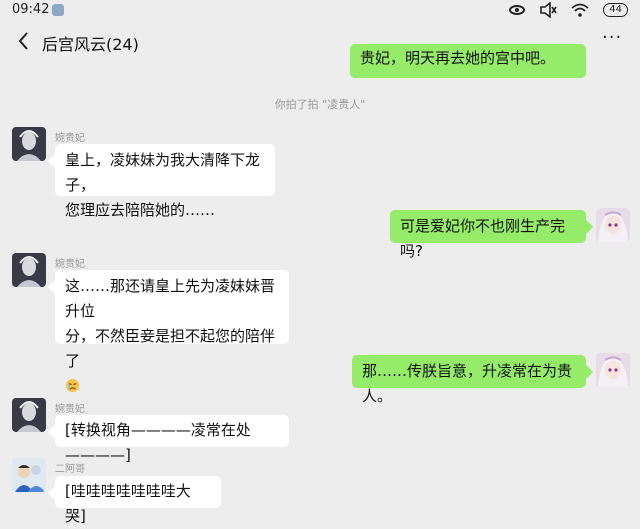 Image resolution: width=640 pixels, height=529 pixels. What do you see at coordinates (517, 10) in the screenshot?
I see `eye-icon` at bounding box center [517, 10].